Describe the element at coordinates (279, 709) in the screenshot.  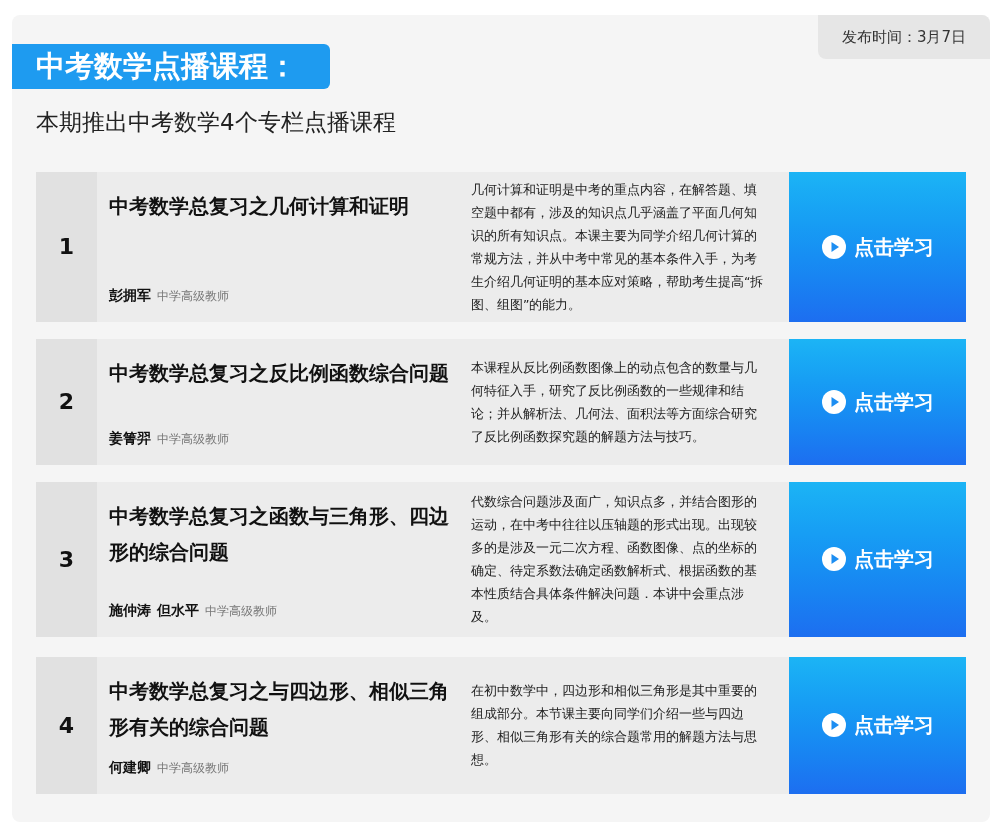
I see `course-title: 中考数学总复习之与四边形、相似三角形有关的综合问题` at that location.